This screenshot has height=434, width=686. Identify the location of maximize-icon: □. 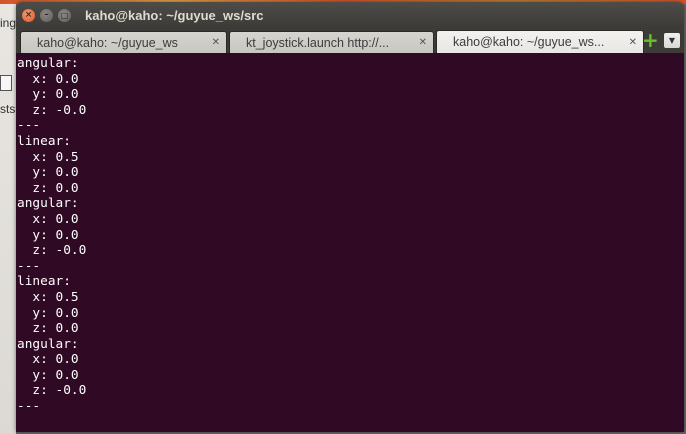
(64, 15).